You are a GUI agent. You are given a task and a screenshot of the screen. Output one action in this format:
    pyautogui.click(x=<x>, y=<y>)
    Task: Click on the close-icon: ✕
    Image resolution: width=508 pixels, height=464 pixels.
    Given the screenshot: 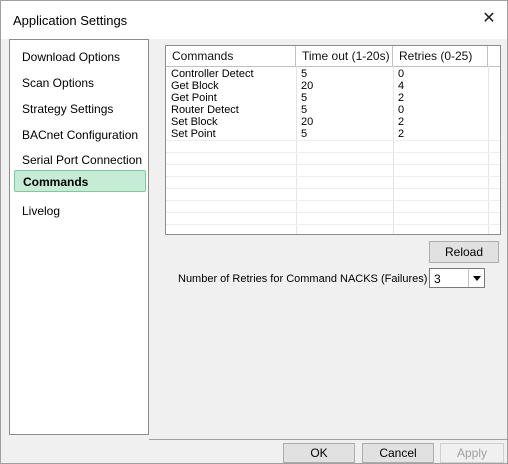 What is the action you would take?
    pyautogui.click(x=489, y=19)
    